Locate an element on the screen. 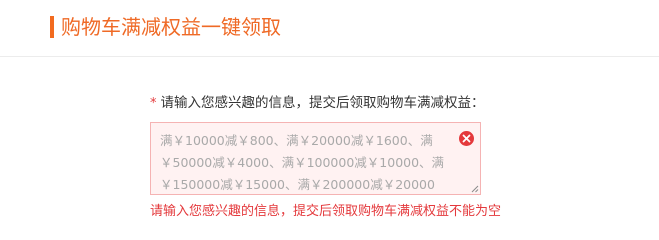 The height and width of the screenshot is (240, 659). resize-handle-icon is located at coordinates (474, 188).